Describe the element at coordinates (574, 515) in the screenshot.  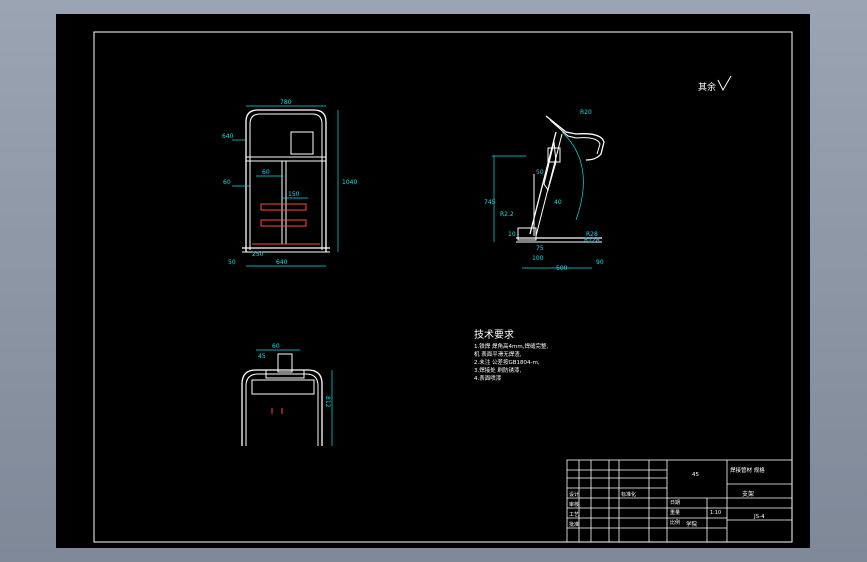
I see `title-row-process: 工艺` at that location.